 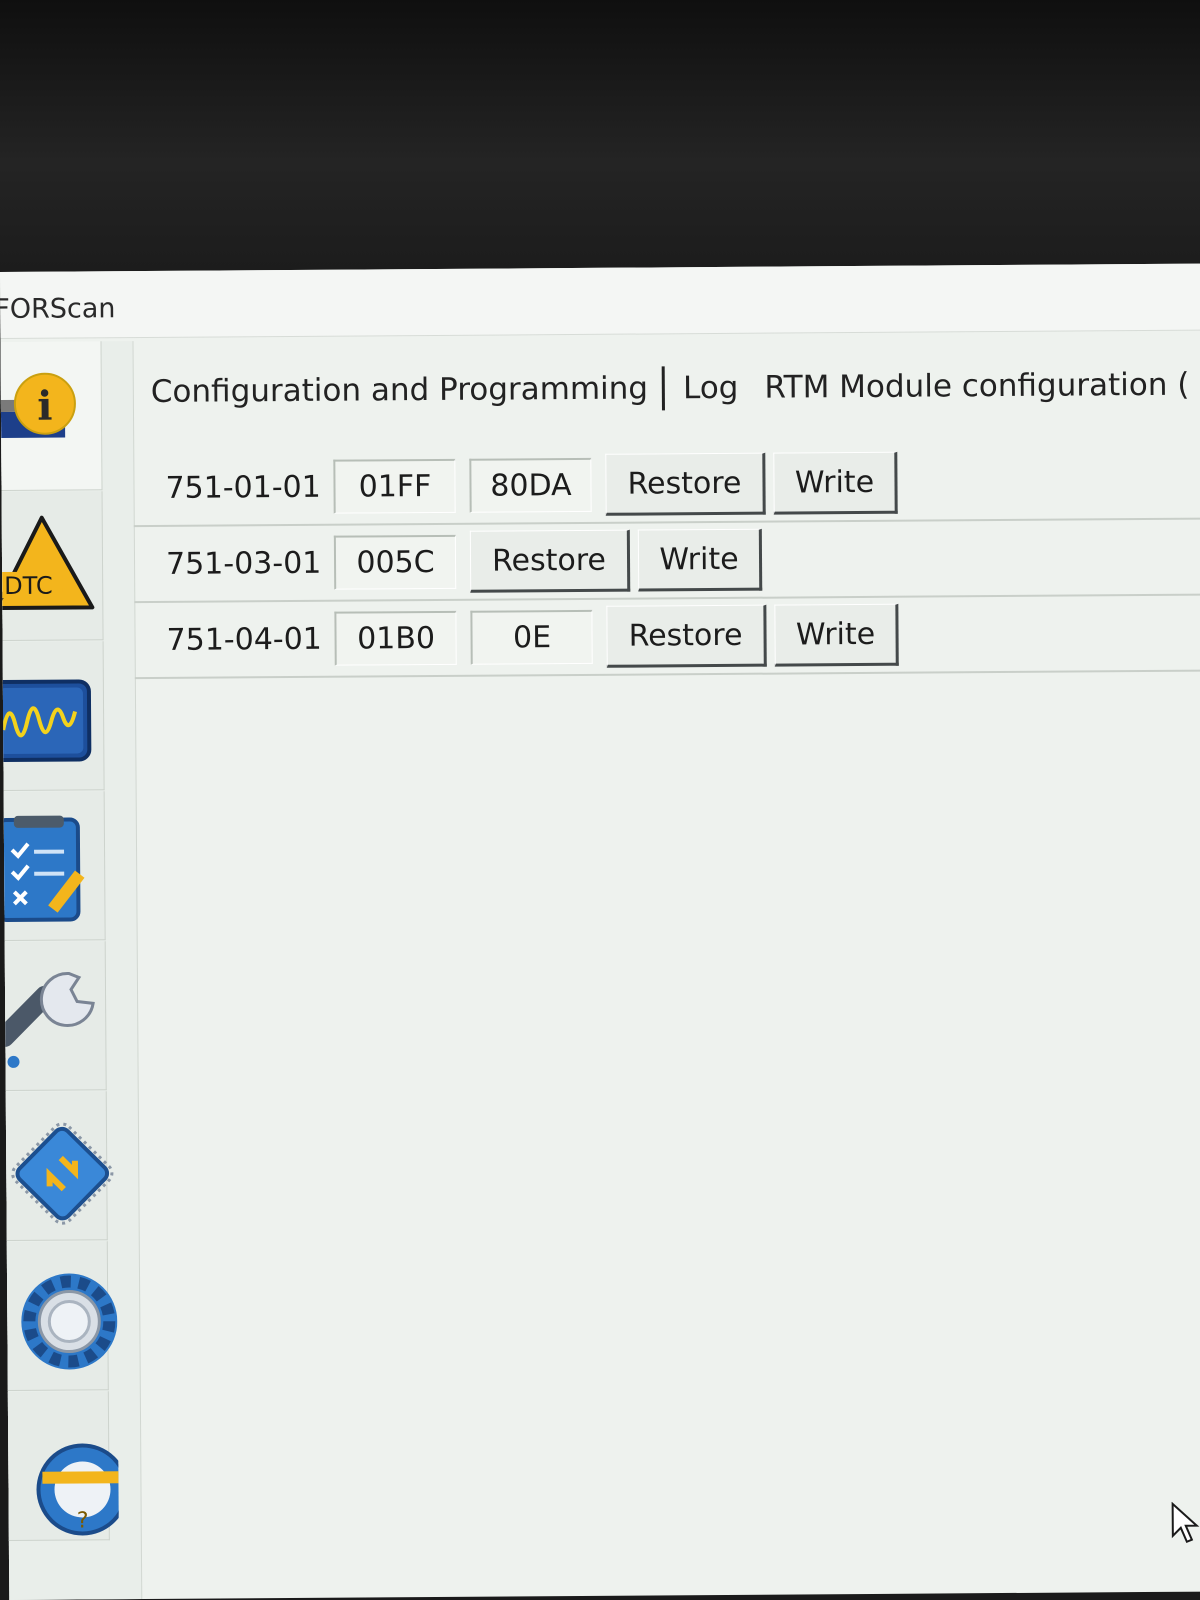 What do you see at coordinates (58, 309) in the screenshot?
I see `app-title: FORScan` at bounding box center [58, 309].